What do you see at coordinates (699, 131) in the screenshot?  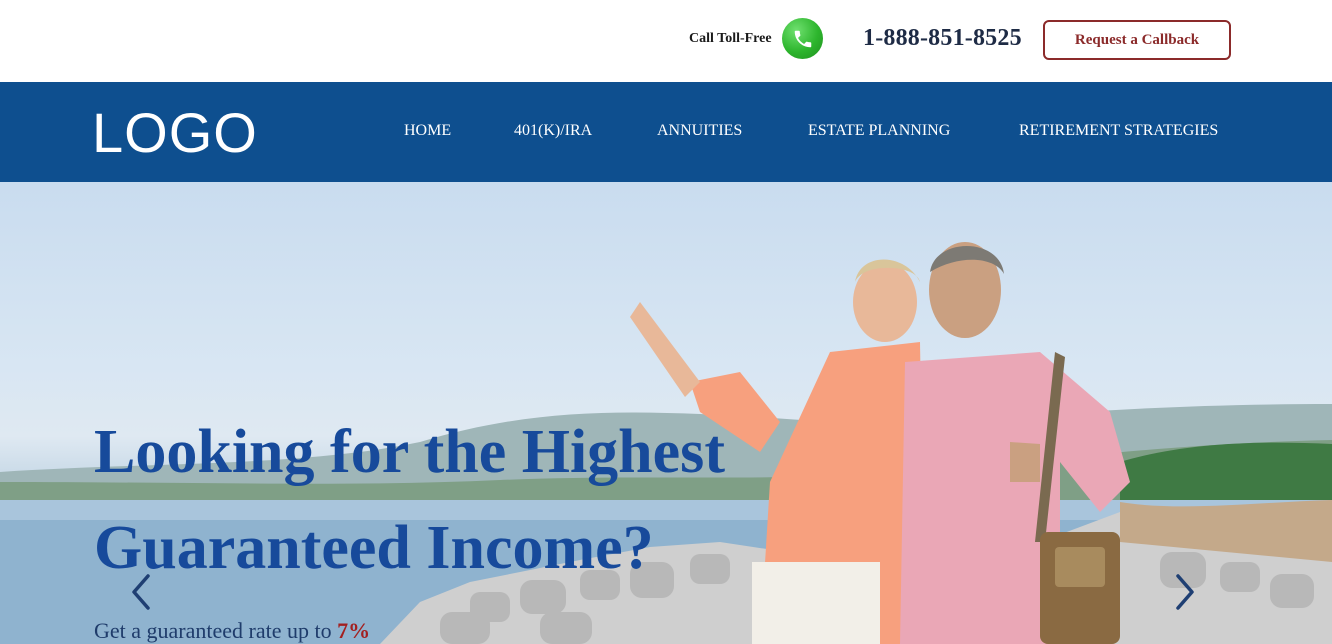 I see `nav-item-annuities: ANNUITIES` at bounding box center [699, 131].